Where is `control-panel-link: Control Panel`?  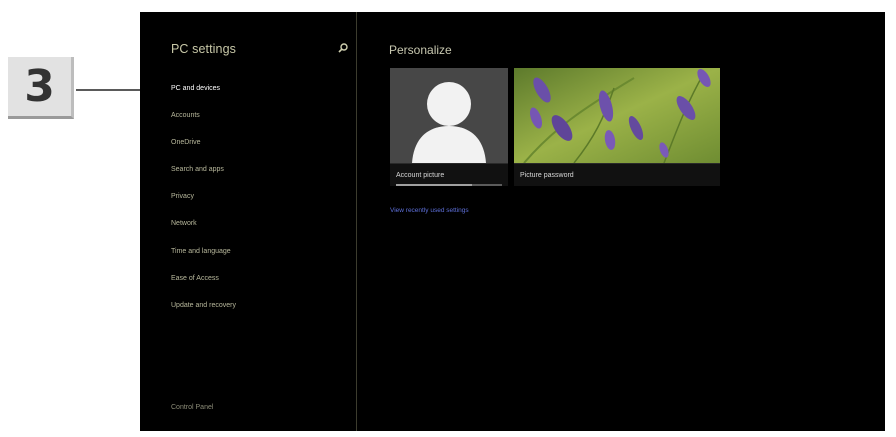 control-panel-link: Control Panel is located at coordinates (192, 407).